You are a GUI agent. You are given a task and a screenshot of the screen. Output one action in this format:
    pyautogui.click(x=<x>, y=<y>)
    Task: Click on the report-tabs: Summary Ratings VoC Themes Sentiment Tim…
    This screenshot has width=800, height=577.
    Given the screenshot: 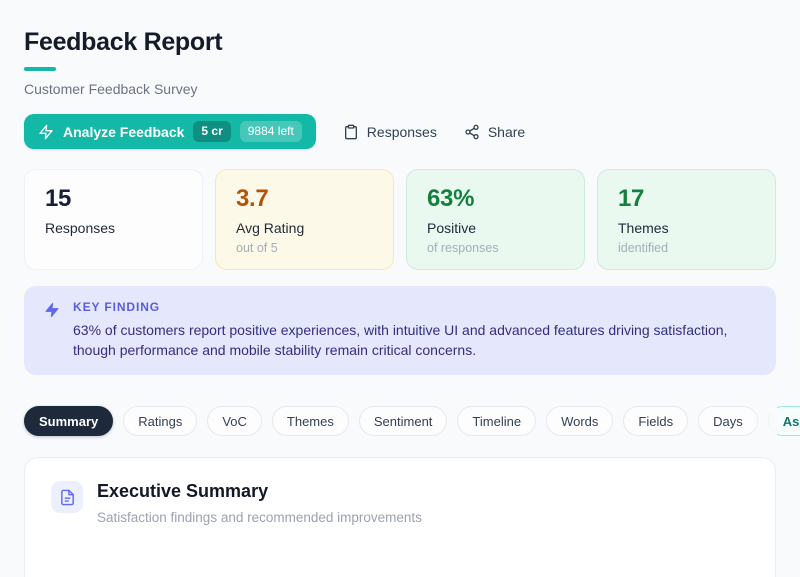 What is the action you would take?
    pyautogui.click(x=412, y=421)
    